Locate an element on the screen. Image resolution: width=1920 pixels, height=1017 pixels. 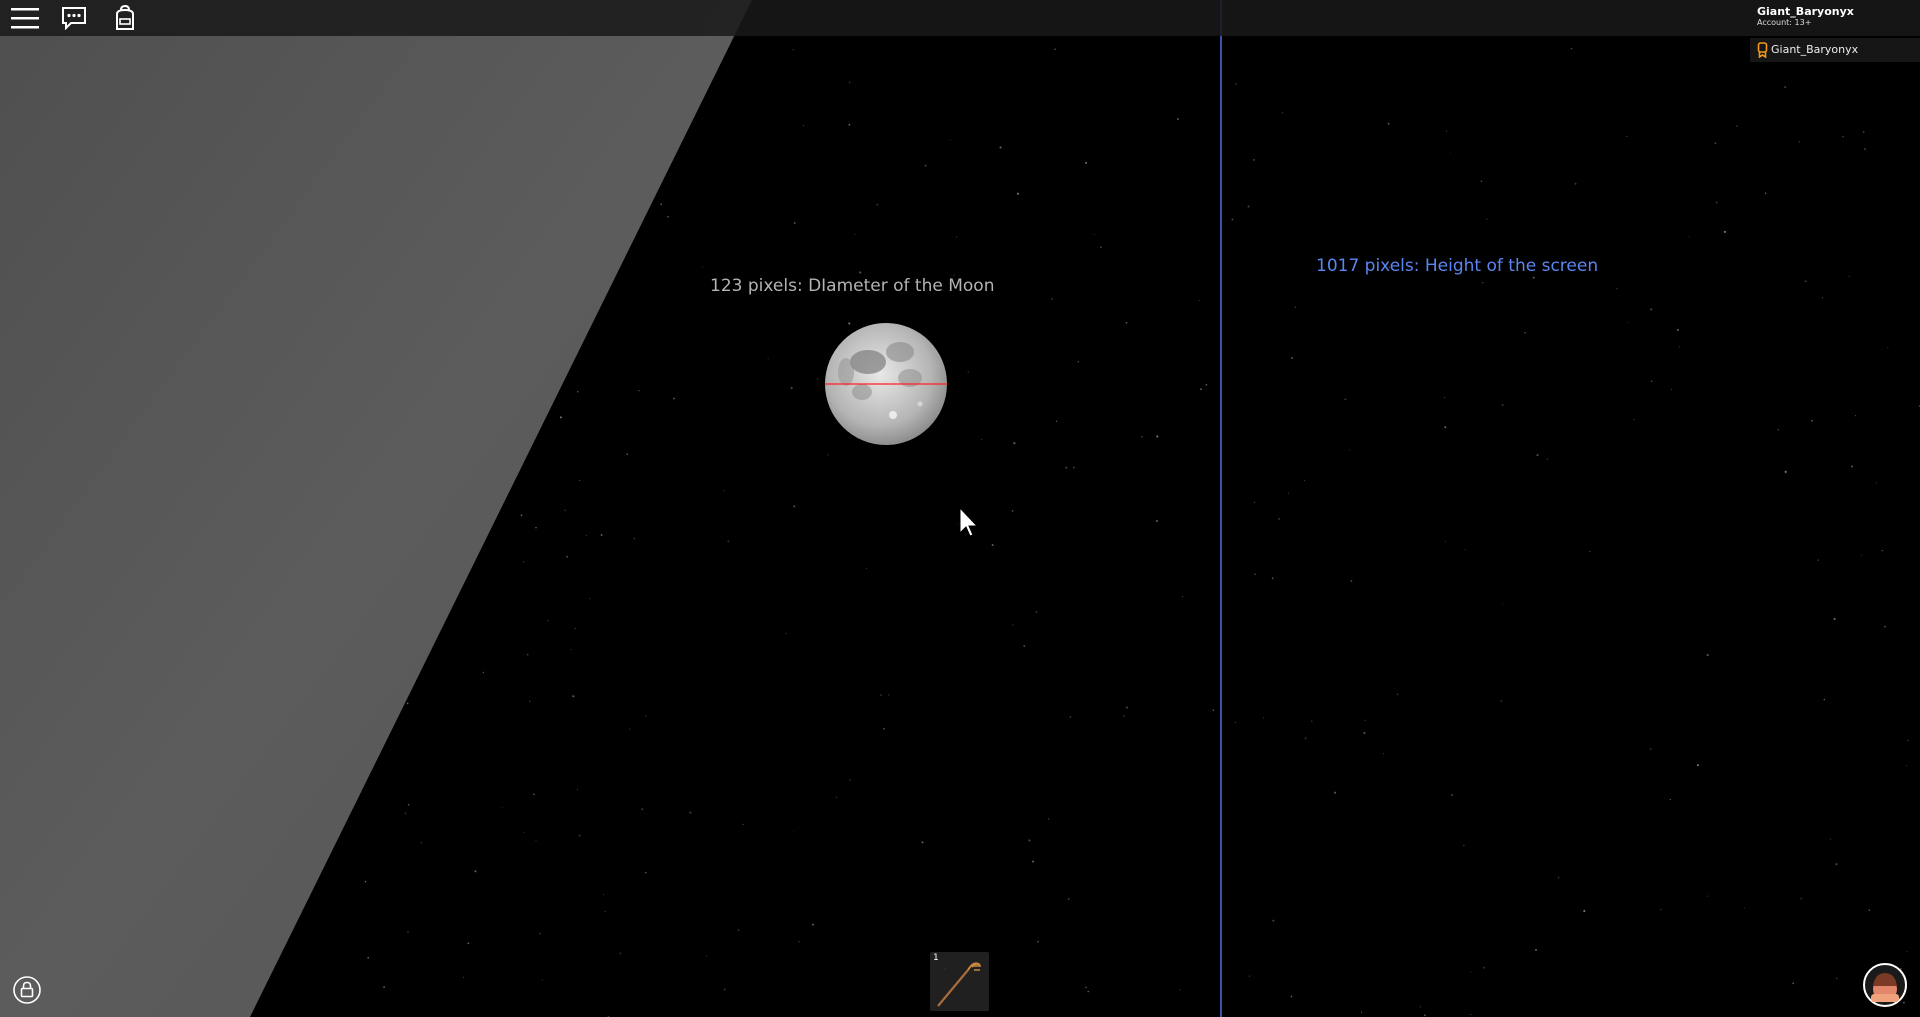
hamburger-menu-icon is located at coordinates (25, 18).